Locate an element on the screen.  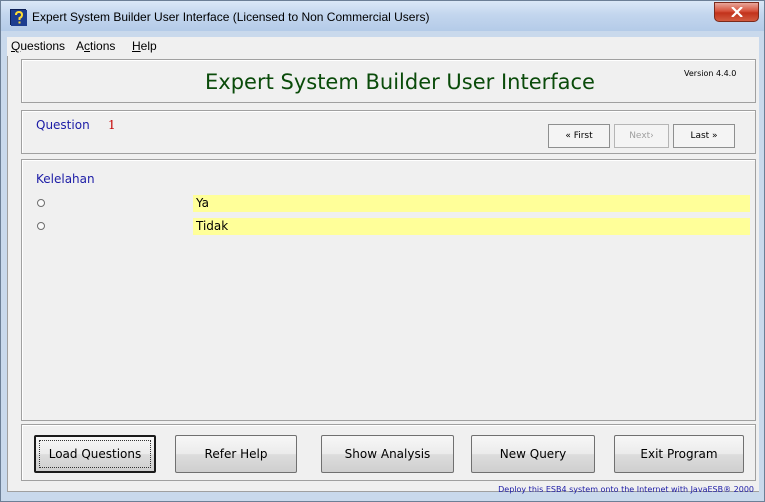
question-help-icon is located at coordinates (18, 17).